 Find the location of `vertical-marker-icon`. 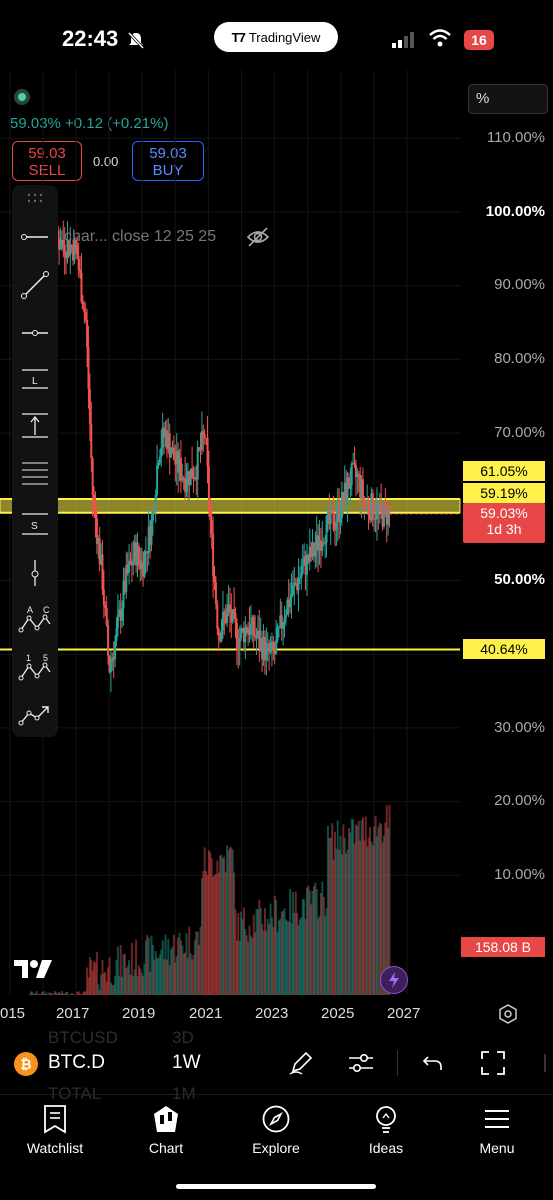

vertical-marker-icon is located at coordinates (35, 573).